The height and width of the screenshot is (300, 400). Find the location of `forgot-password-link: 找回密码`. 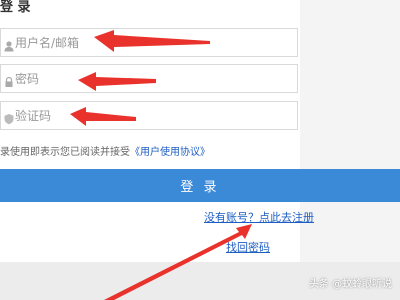

forgot-password-link: 找回密码 is located at coordinates (248, 247).